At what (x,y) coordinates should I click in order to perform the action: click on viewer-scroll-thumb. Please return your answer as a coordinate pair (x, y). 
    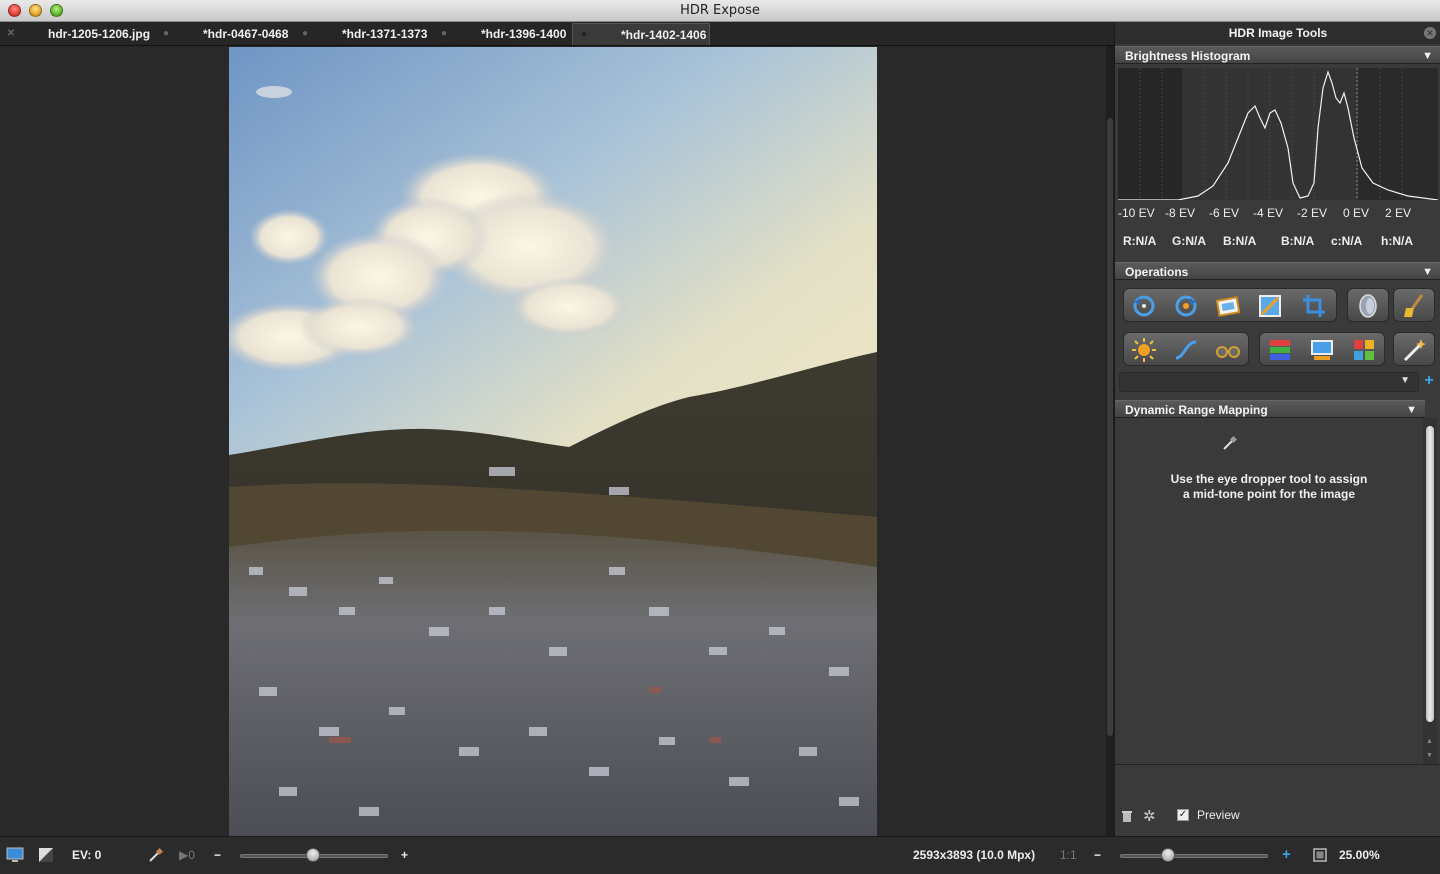
    Looking at the image, I should click on (1110, 427).